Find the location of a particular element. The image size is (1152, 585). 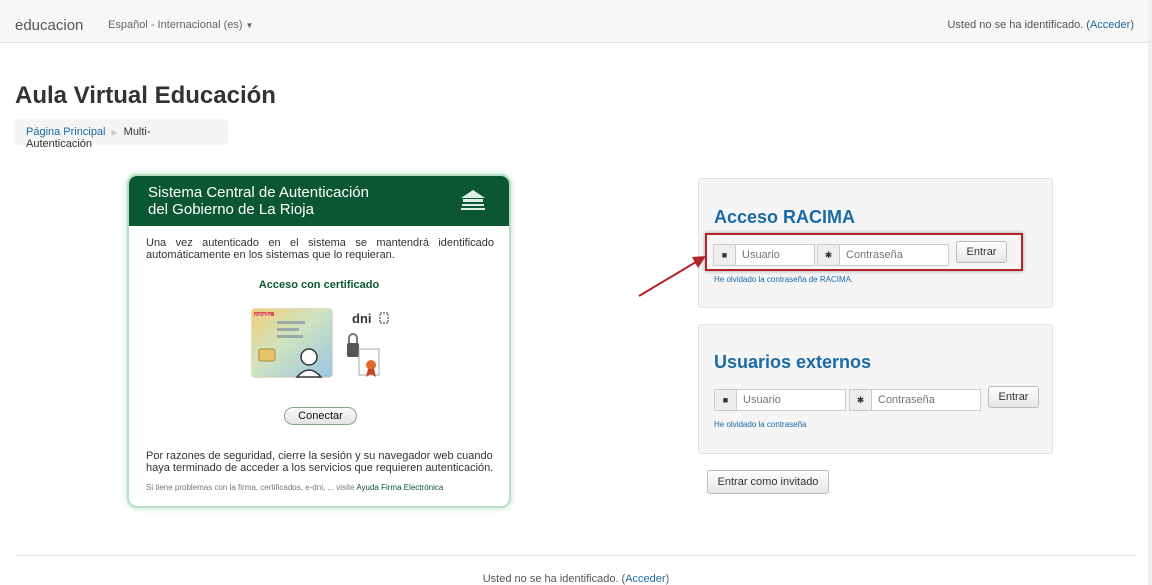

dni-certificate-illustration: ESPAÑA dni is located at coordinates (320, 343).